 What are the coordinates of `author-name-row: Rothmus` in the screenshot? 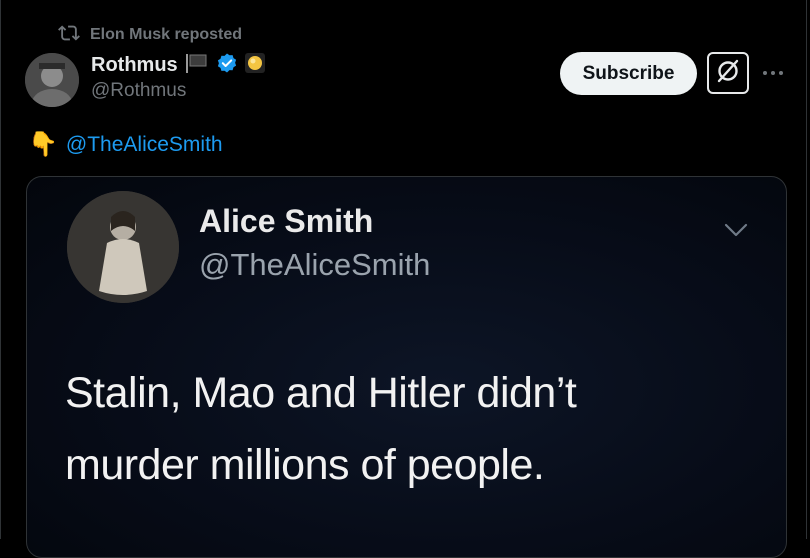 It's located at (178, 65).